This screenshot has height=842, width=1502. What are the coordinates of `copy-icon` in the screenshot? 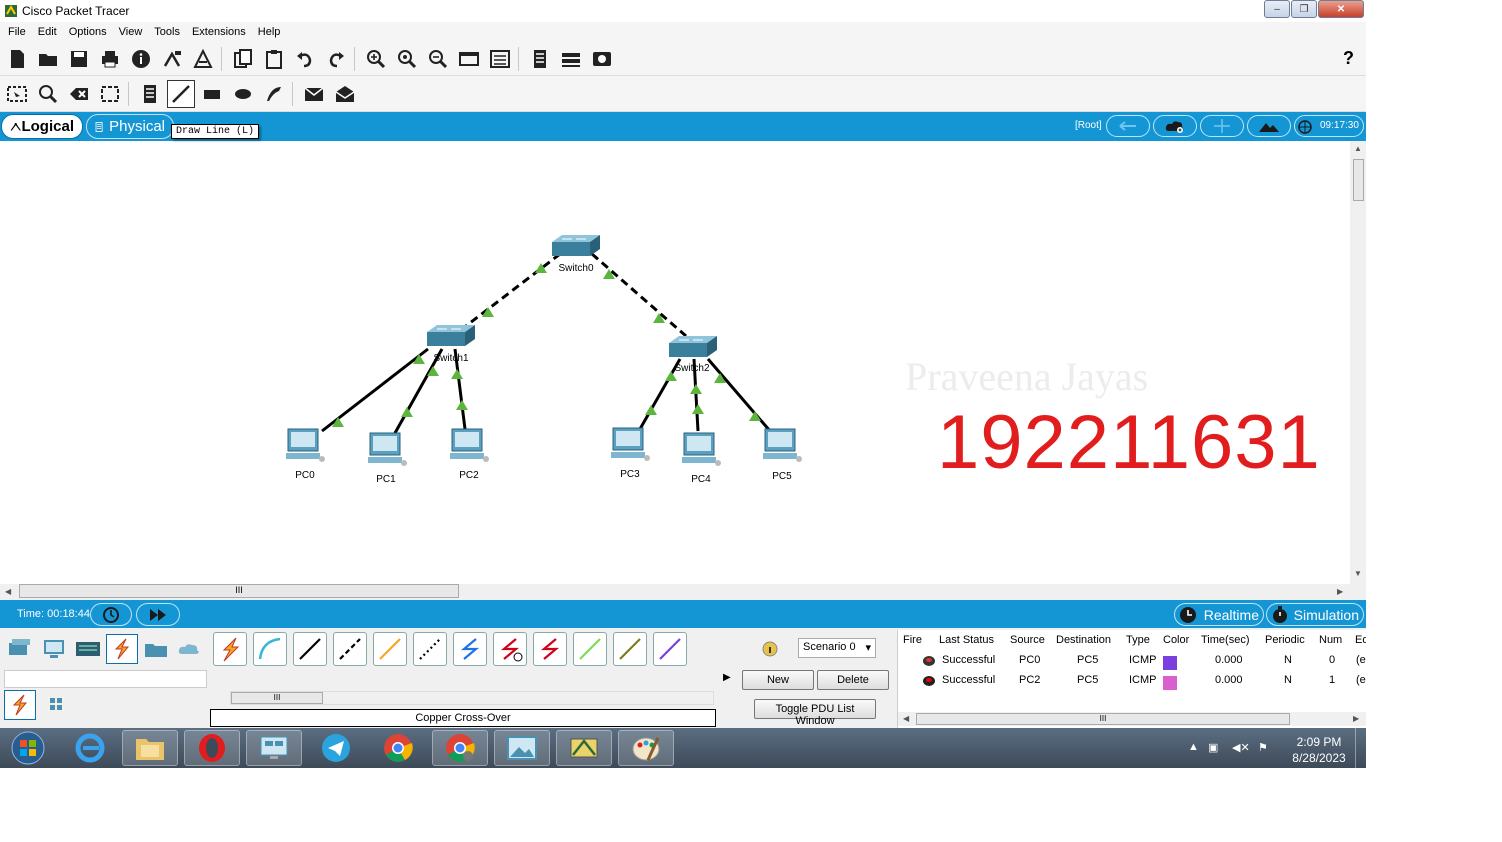 It's located at (243, 59).